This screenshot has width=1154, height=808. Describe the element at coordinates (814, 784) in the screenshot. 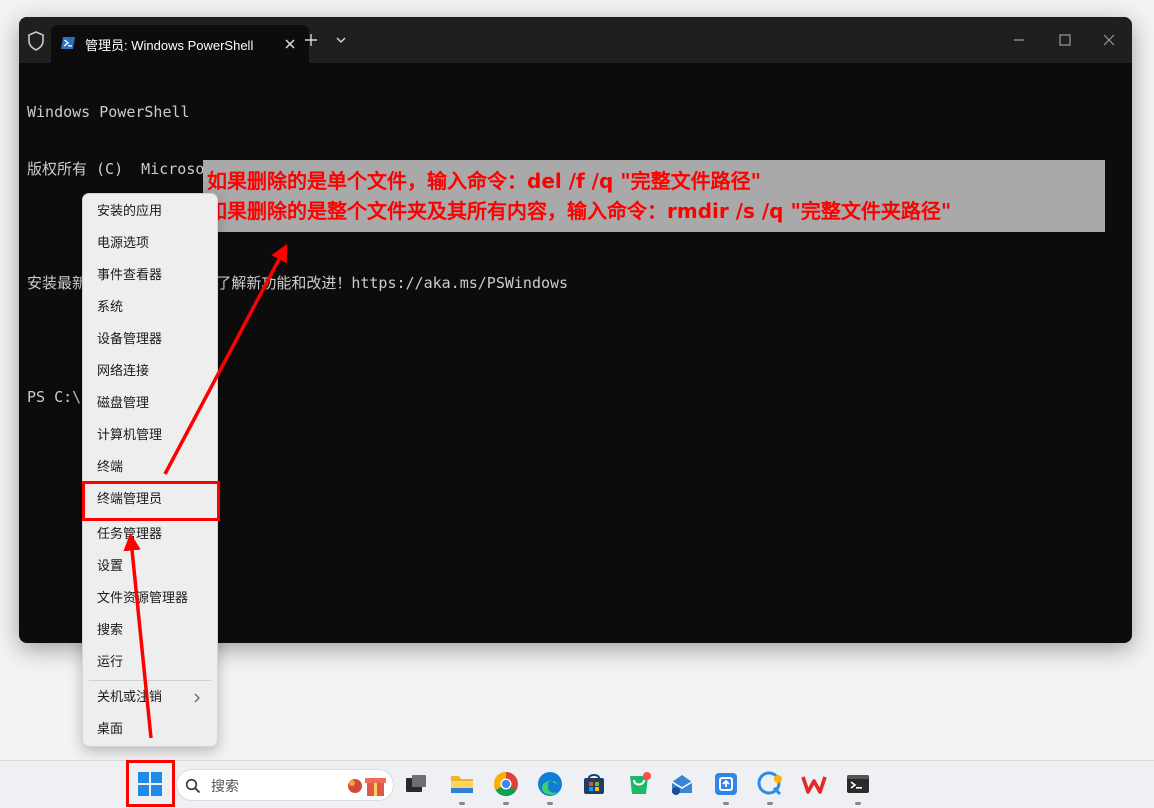

I see `wps-icon` at that location.